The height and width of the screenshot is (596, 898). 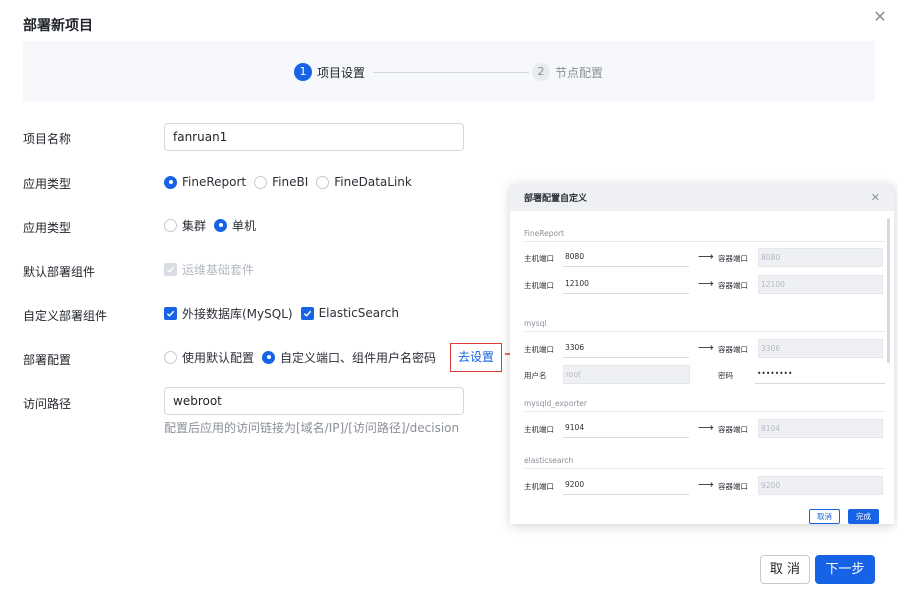 What do you see at coordinates (210, 225) in the screenshot?
I see `deploy-mode-radio-group: 集群 单机` at bounding box center [210, 225].